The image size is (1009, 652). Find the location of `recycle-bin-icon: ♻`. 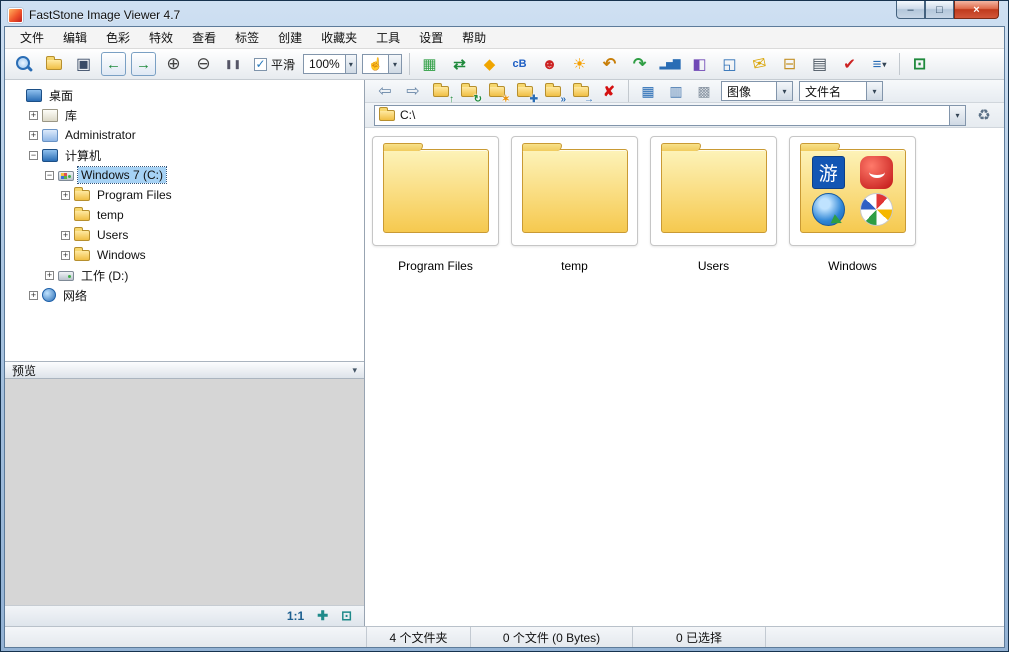

recycle-bin-icon: ♻ is located at coordinates (984, 115).